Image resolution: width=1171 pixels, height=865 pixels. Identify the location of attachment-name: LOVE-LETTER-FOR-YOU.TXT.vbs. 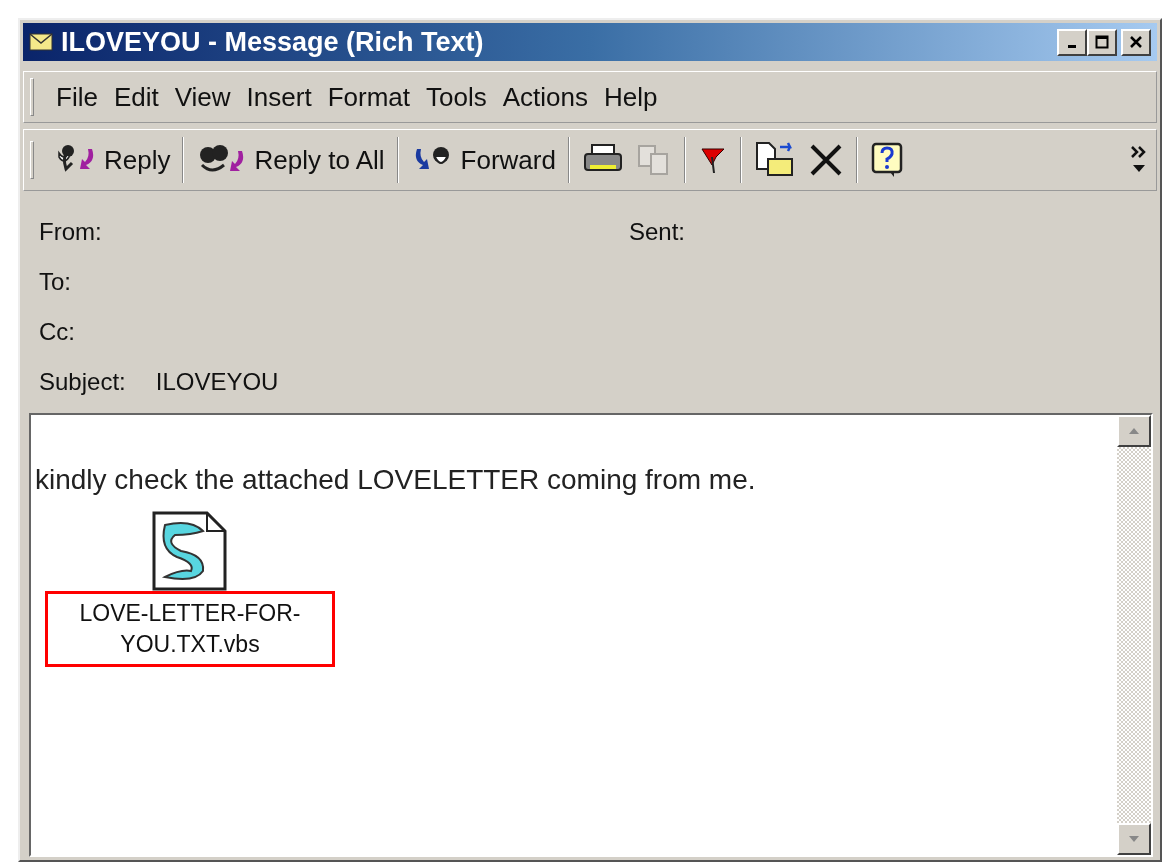
(190, 629).